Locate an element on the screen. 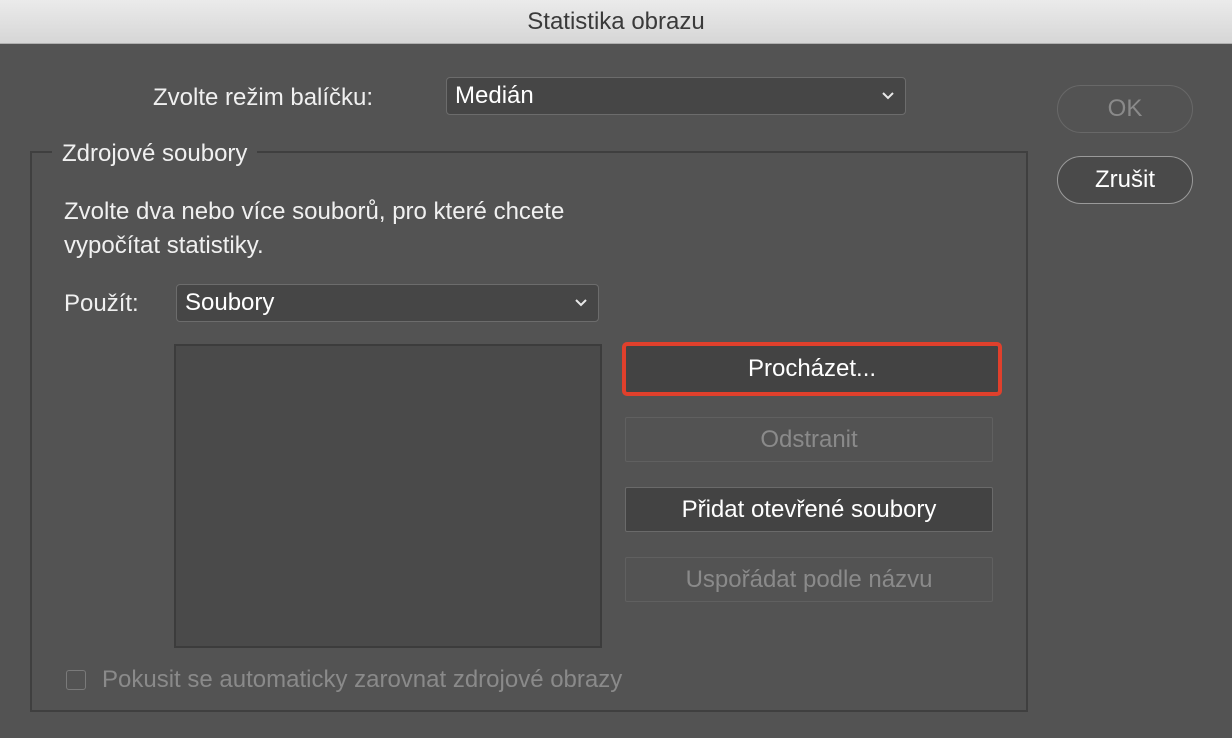 The height and width of the screenshot is (738, 1232). source-files-description-line2: vypočítat statistiky. is located at coordinates (164, 245).